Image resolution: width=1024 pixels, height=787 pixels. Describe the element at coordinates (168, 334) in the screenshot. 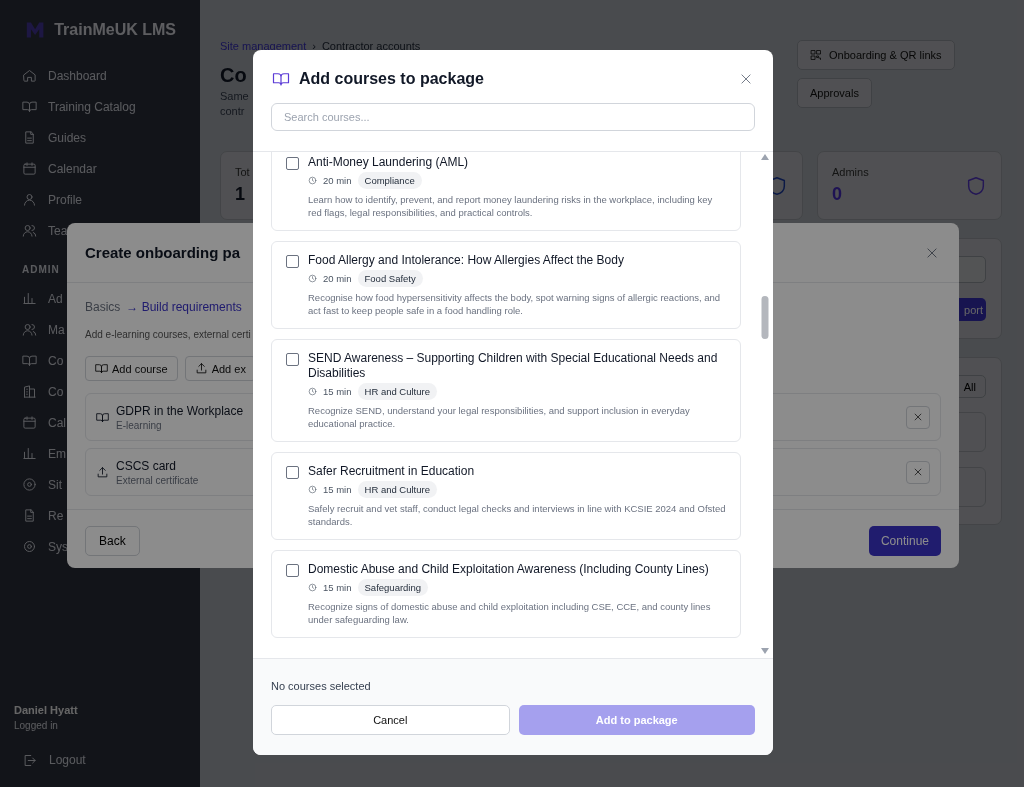

I see `step-description: Add e-learning courses, external certi` at that location.